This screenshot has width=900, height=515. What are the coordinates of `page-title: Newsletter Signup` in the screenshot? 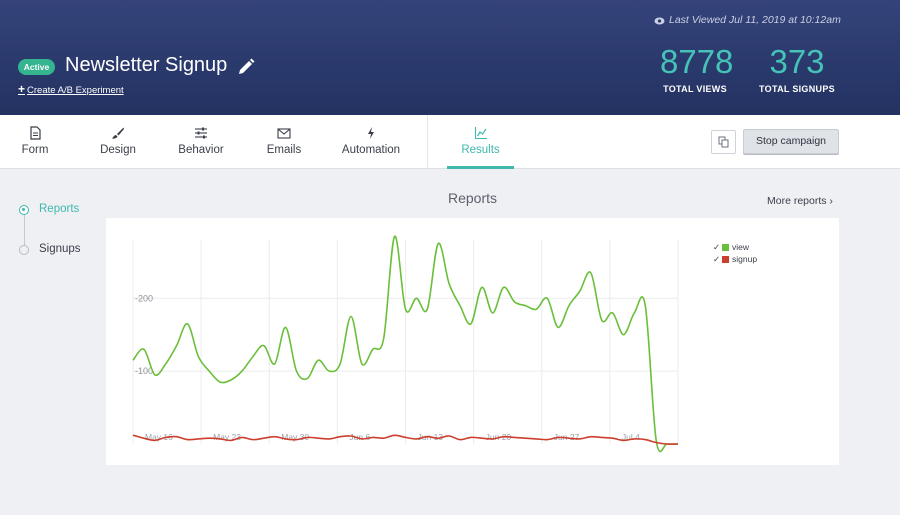 It's located at (146, 65).